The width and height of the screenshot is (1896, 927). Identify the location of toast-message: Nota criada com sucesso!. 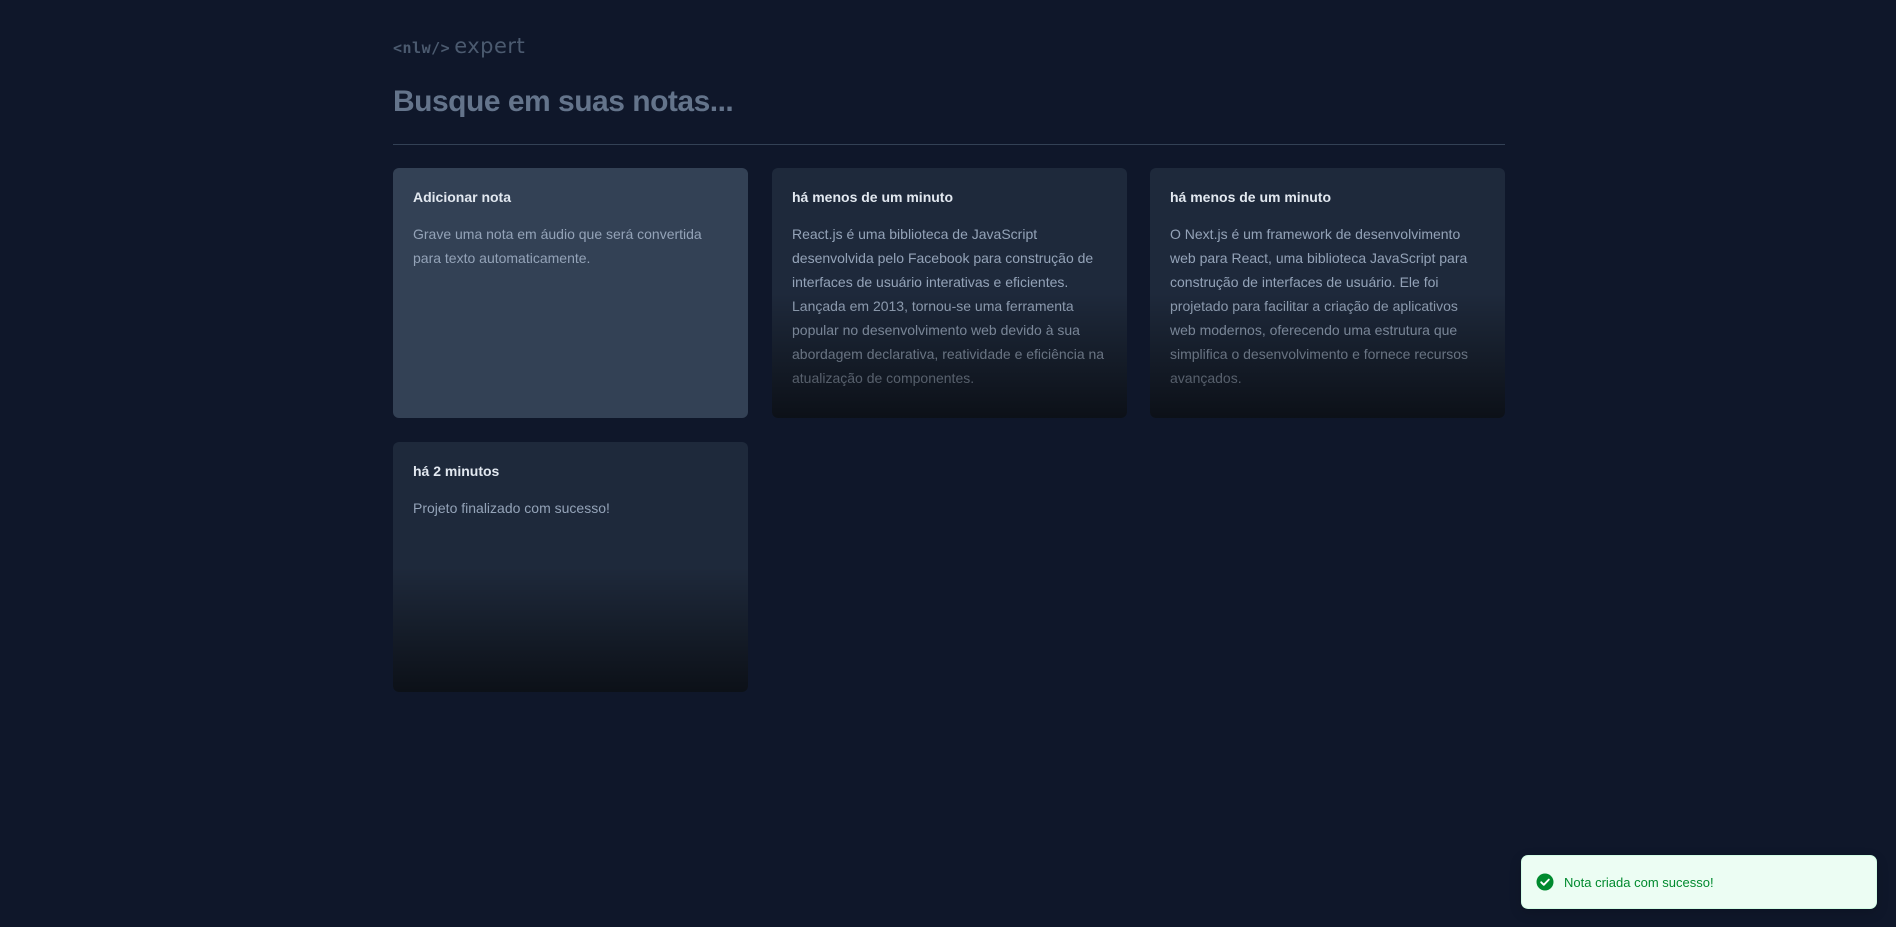
(1639, 882).